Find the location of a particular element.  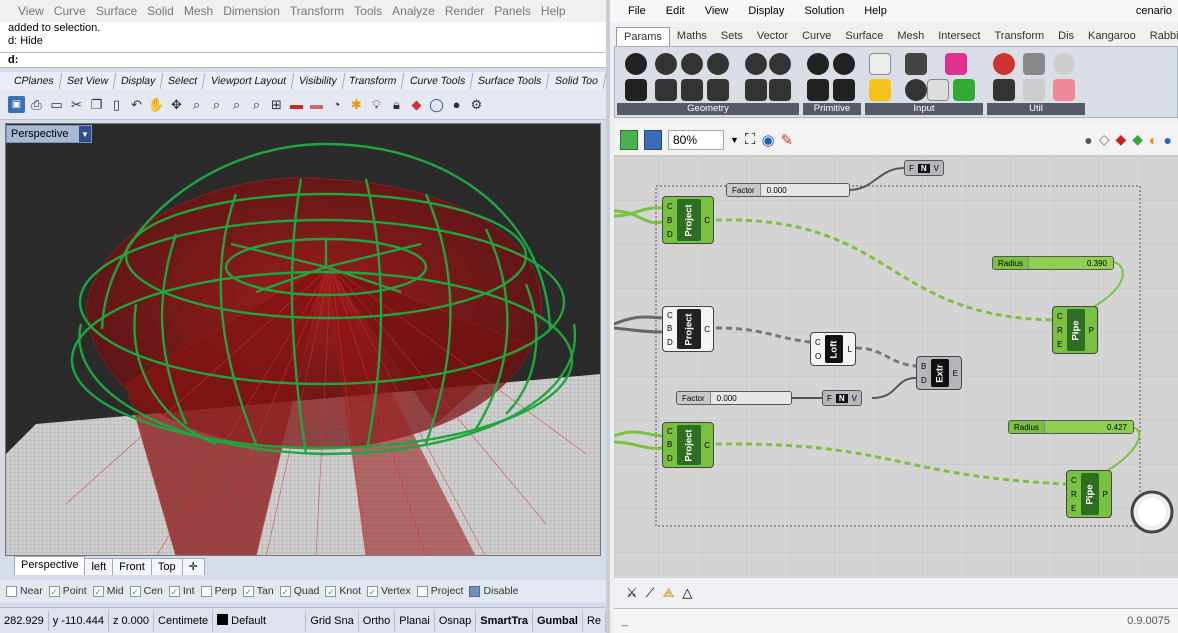

fzv-component: F N V is located at coordinates (842, 398).